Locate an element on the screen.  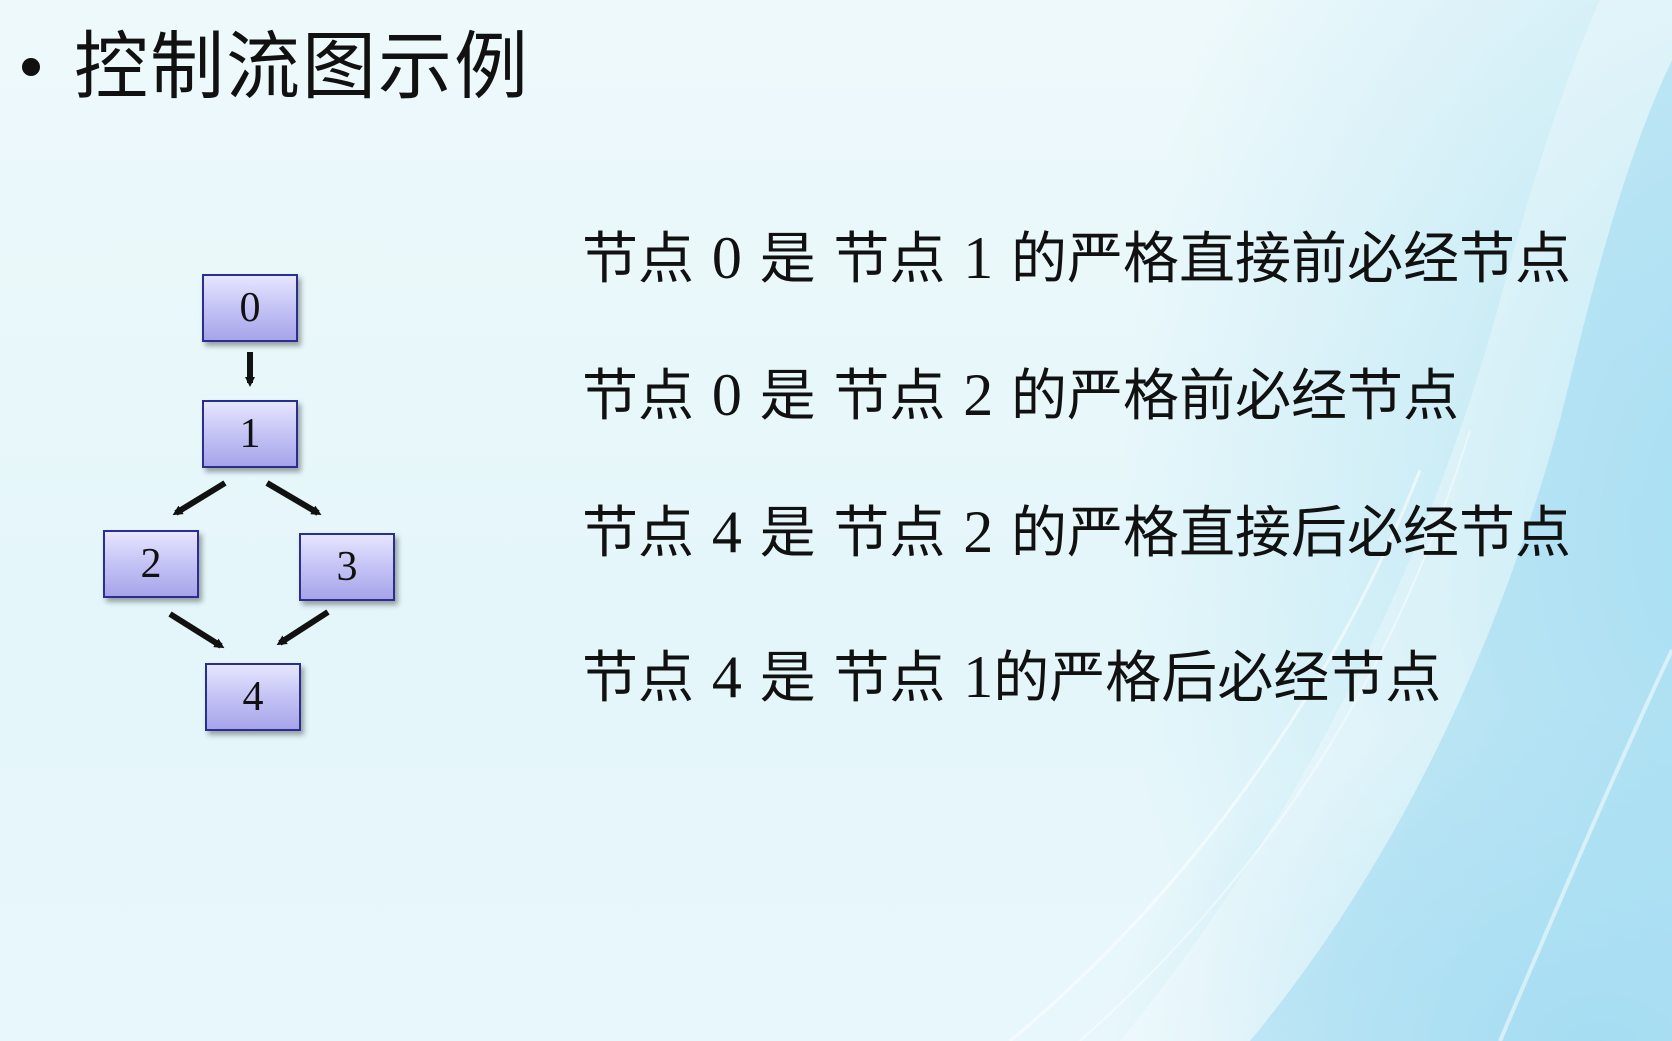
bullet-icon is located at coordinates (31, 67).